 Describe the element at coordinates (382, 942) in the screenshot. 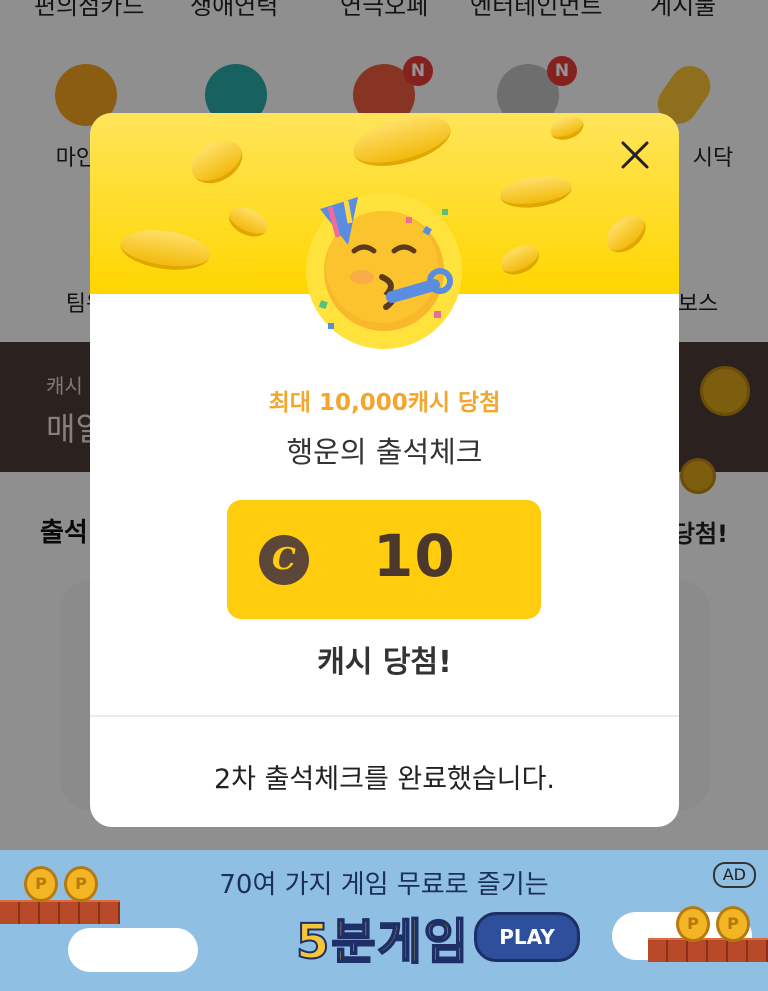

I see `ad-game-name: 5분게임` at that location.